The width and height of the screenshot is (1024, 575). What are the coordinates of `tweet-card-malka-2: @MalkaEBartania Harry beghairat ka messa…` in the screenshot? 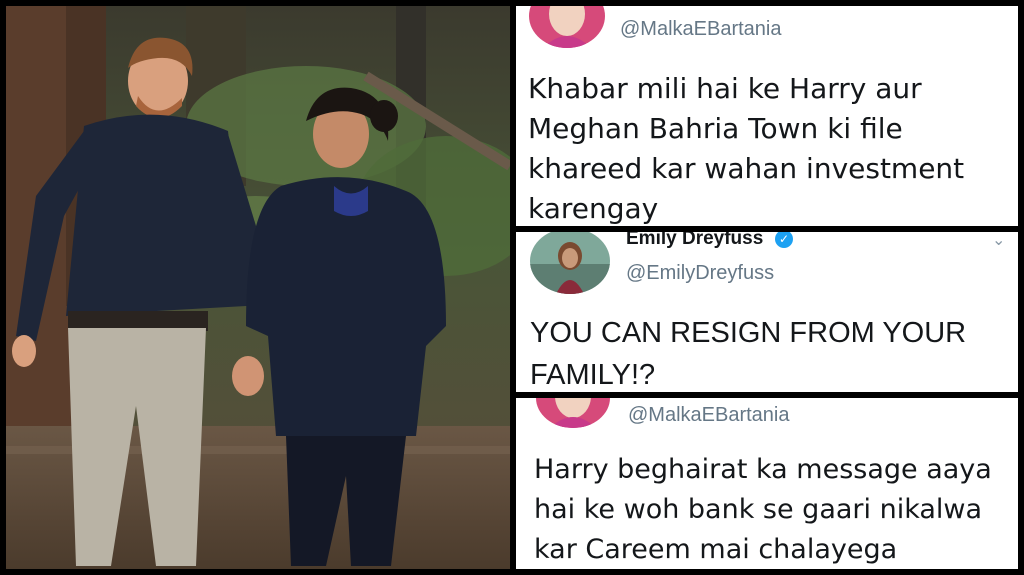 It's located at (767, 483).